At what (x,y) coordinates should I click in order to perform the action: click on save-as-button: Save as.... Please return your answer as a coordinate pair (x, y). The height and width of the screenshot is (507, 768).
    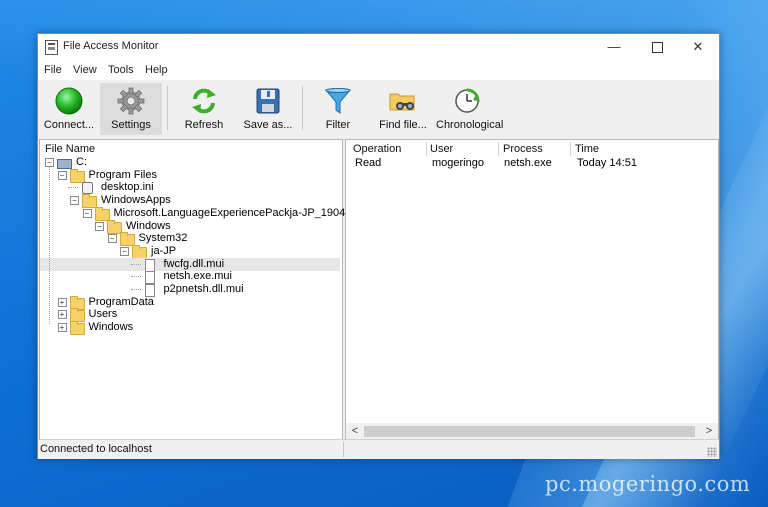
    Looking at the image, I should click on (268, 109).